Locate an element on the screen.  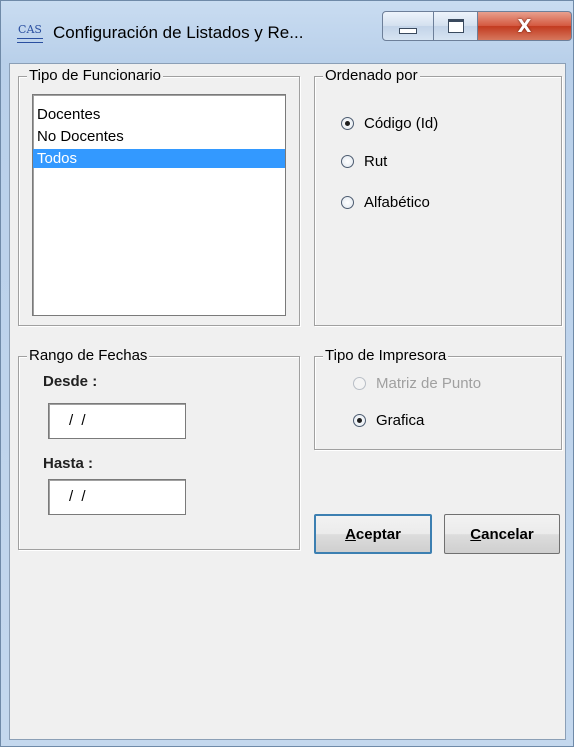
maximize-icon is located at coordinates (455, 26).